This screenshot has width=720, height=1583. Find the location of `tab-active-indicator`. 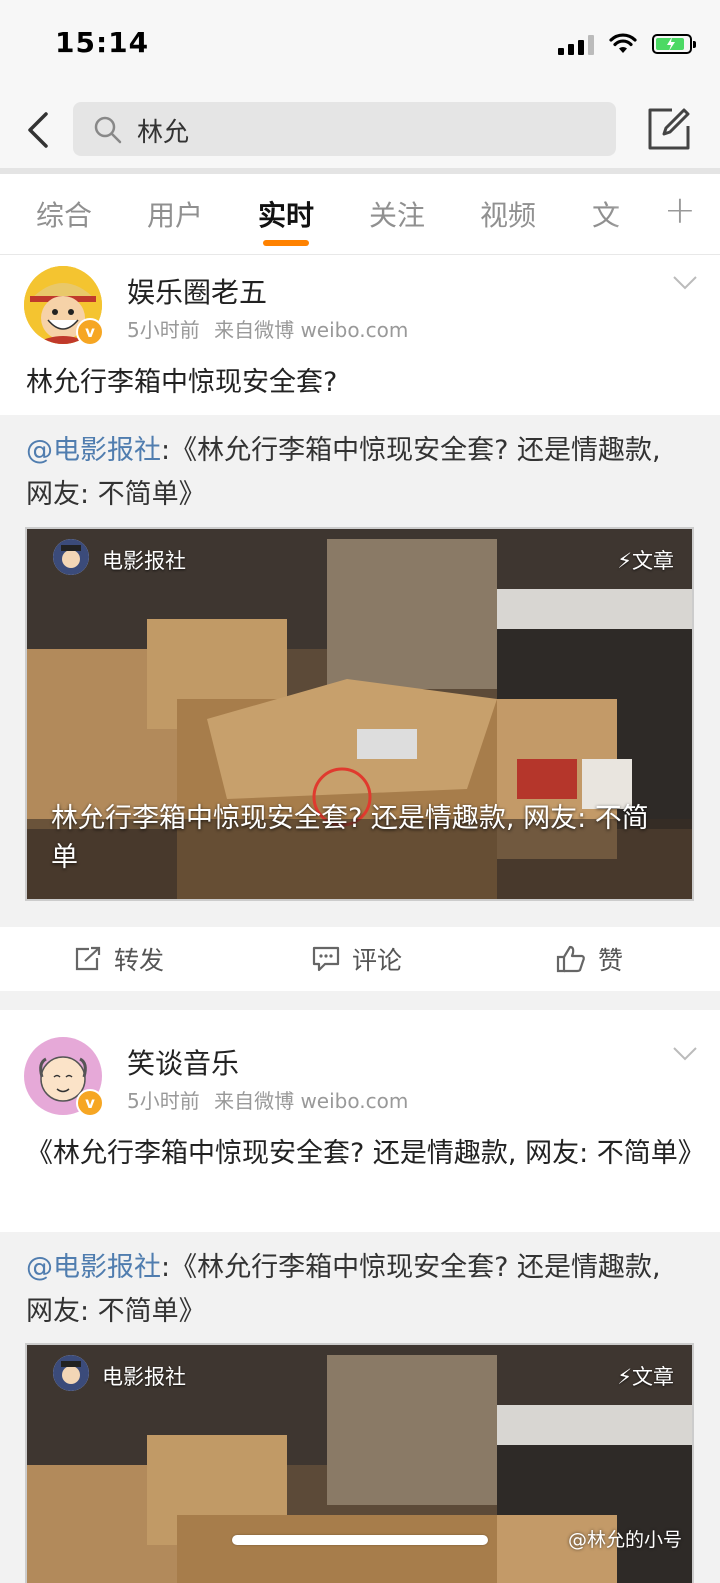

tab-active-indicator is located at coordinates (286, 243).